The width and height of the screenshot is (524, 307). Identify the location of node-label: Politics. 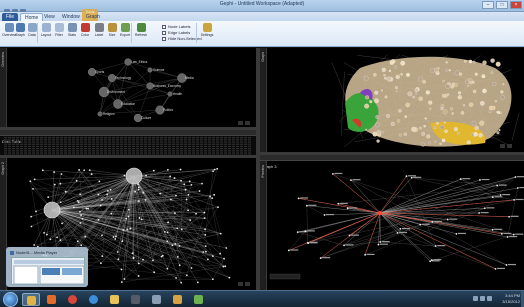
(168, 110).